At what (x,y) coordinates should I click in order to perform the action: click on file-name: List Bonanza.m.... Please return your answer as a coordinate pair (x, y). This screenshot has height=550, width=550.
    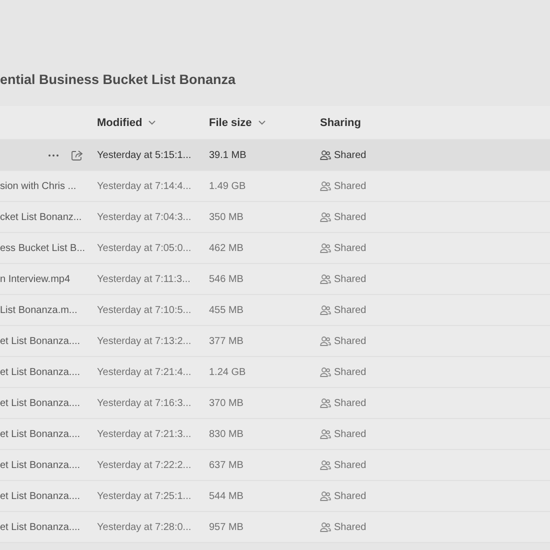
    Looking at the image, I should click on (39, 310).